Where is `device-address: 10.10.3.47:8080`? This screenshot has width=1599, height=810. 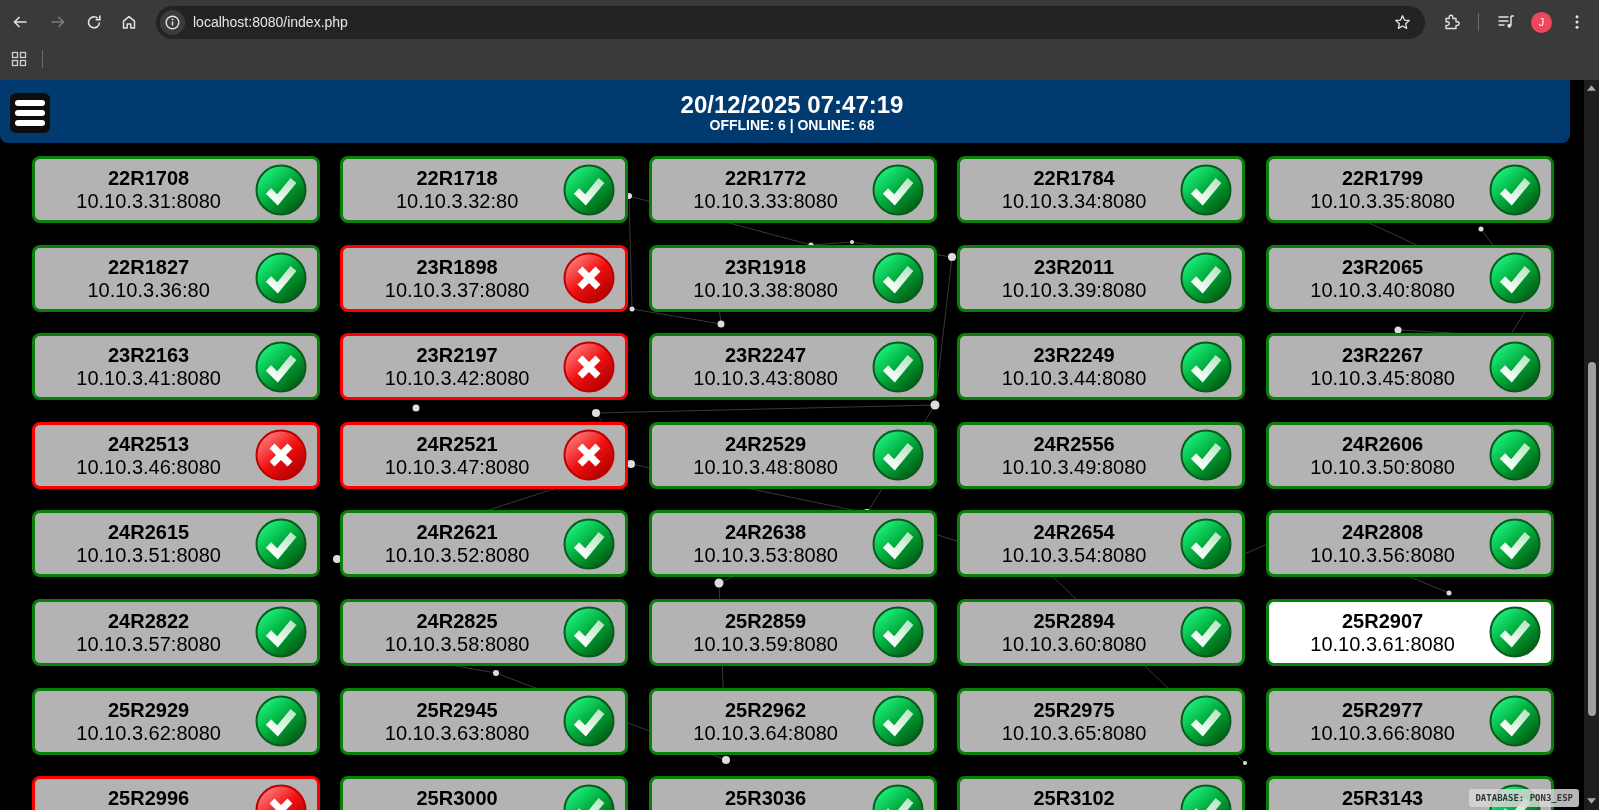 device-address: 10.10.3.47:8080 is located at coordinates (457, 467).